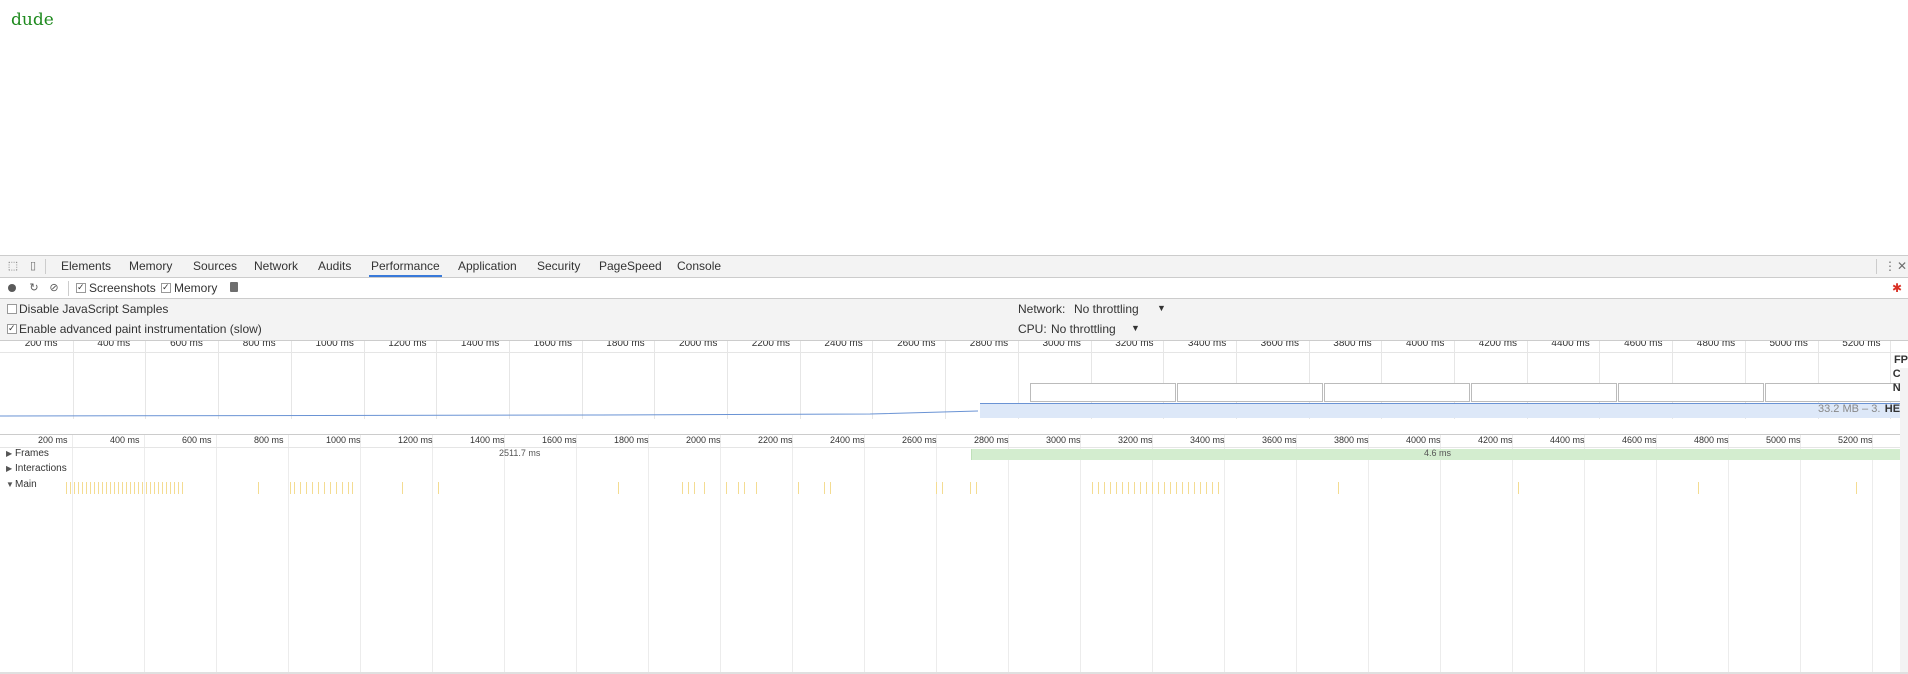 The width and height of the screenshot is (1908, 674). Describe the element at coordinates (699, 266) in the screenshot. I see `tab-console: Console` at that location.